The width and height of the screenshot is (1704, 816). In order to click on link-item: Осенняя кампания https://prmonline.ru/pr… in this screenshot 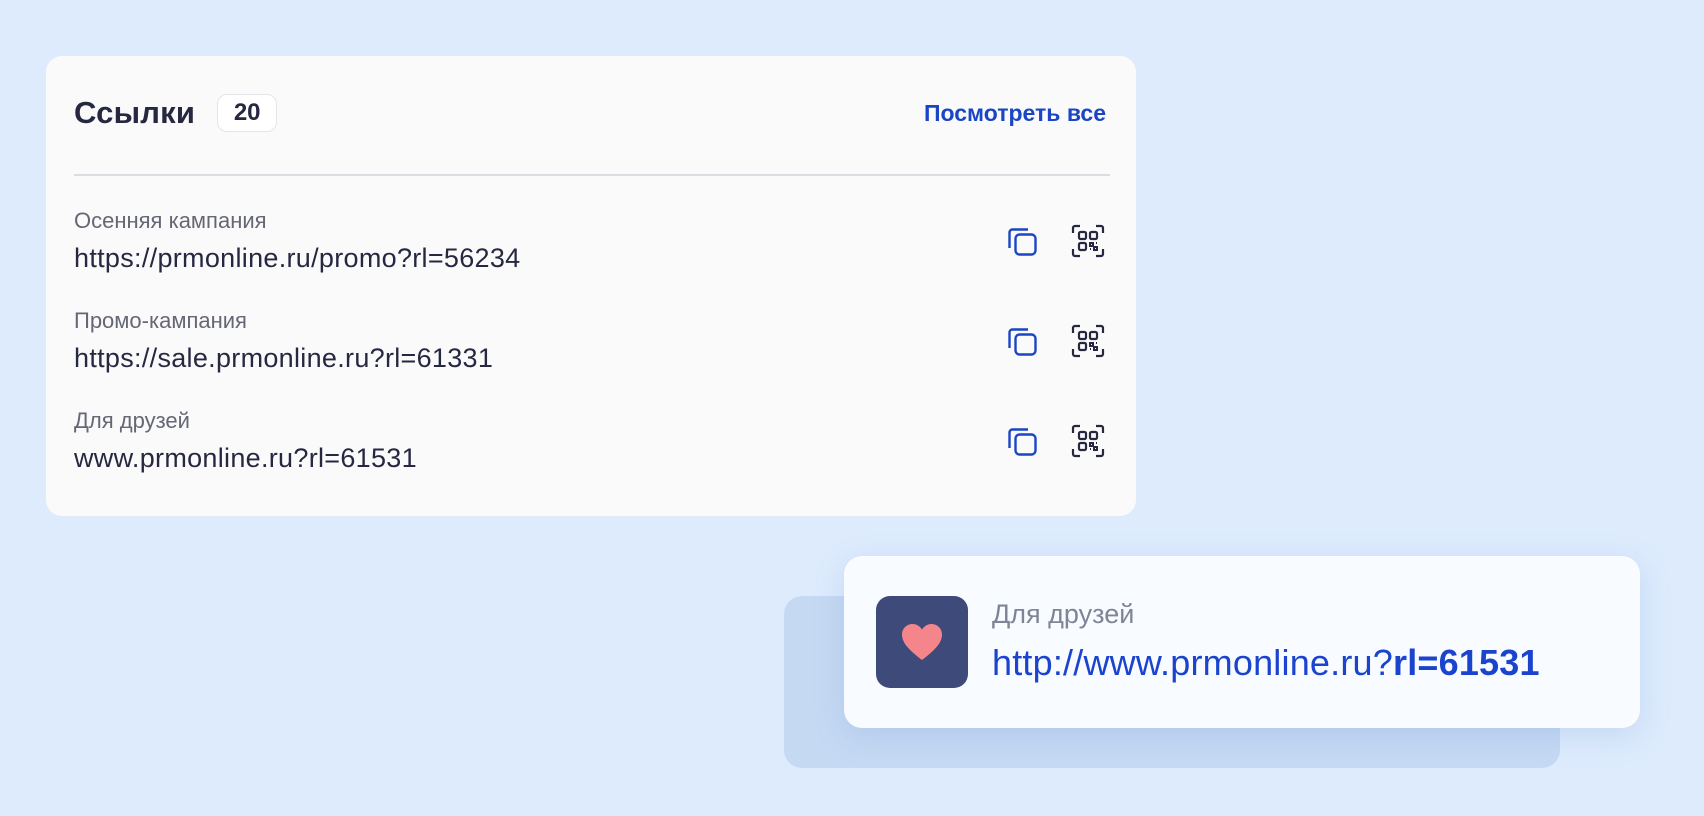, I will do `click(591, 256)`.